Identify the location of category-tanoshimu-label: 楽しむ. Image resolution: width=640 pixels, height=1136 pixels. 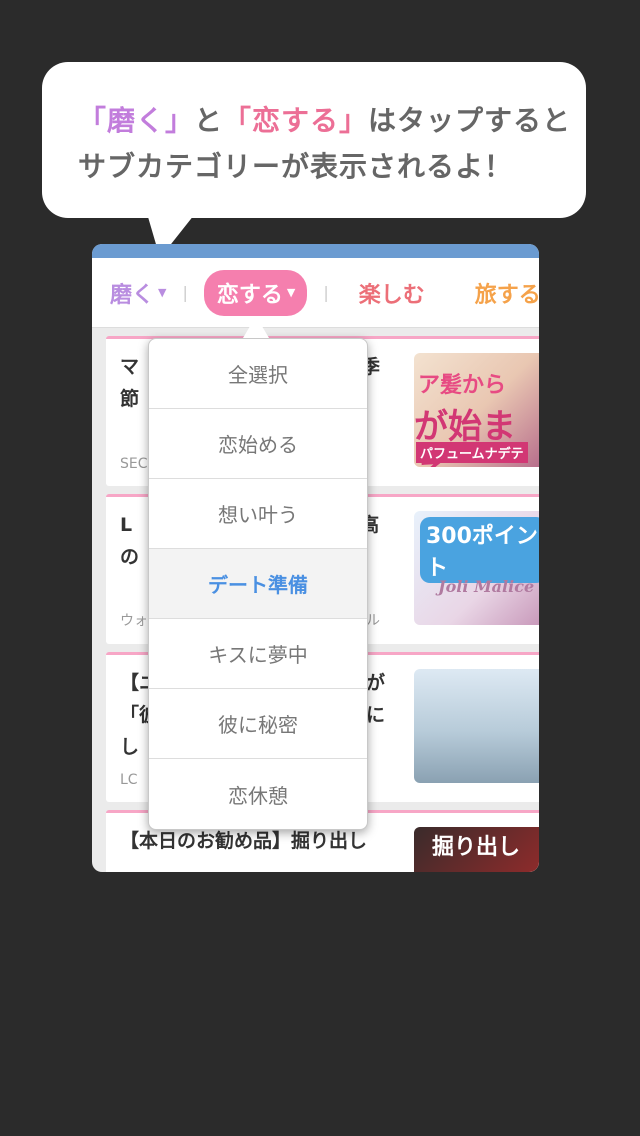
(391, 295).